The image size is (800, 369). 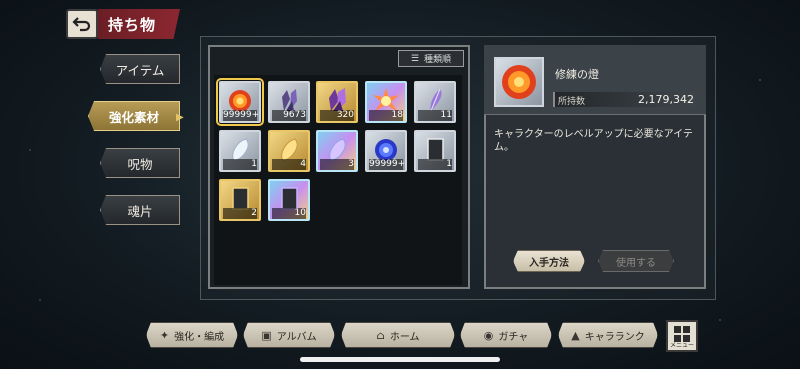 I want to click on back-arrow-icon, so click(x=81, y=24).